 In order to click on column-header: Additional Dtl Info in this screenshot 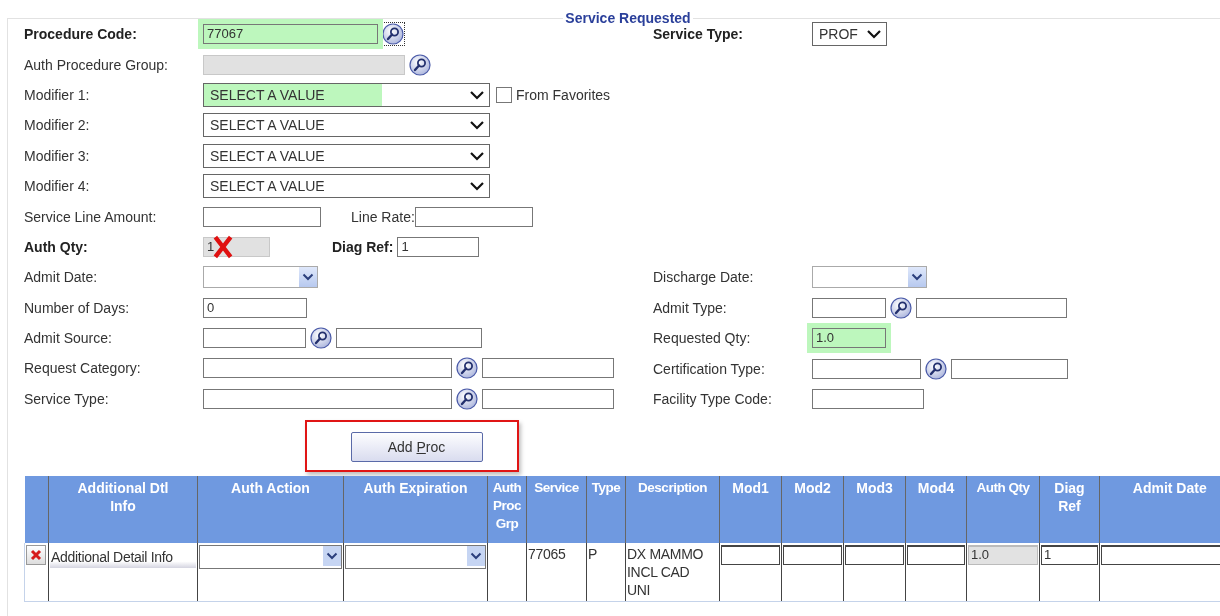, I will do `click(123, 497)`.